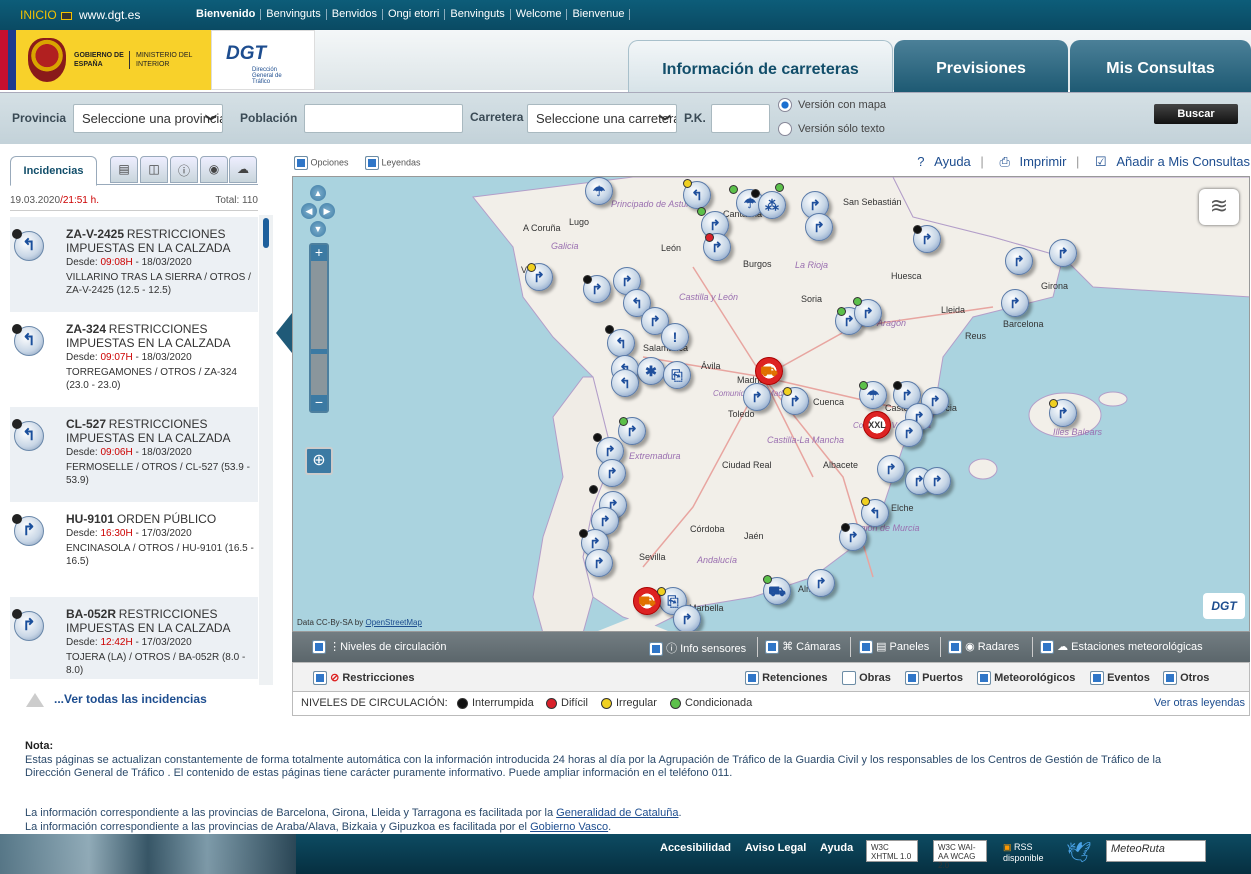 Image resolution: width=1251 pixels, height=874 pixels. Describe the element at coordinates (1169, 161) in the screenshot. I see `anadir-link: ☑ Añadir a Mis Consultas` at that location.